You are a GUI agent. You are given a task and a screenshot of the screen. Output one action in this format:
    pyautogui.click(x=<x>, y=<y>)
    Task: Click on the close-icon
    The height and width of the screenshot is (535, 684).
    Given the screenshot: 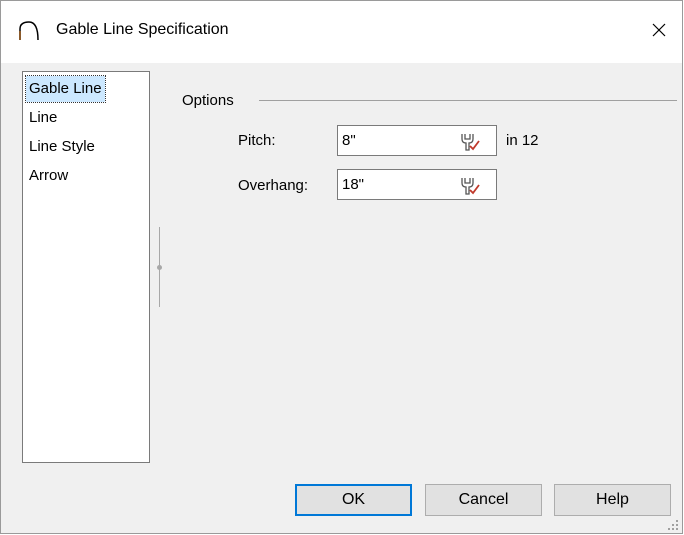 What is the action you would take?
    pyautogui.click(x=659, y=32)
    